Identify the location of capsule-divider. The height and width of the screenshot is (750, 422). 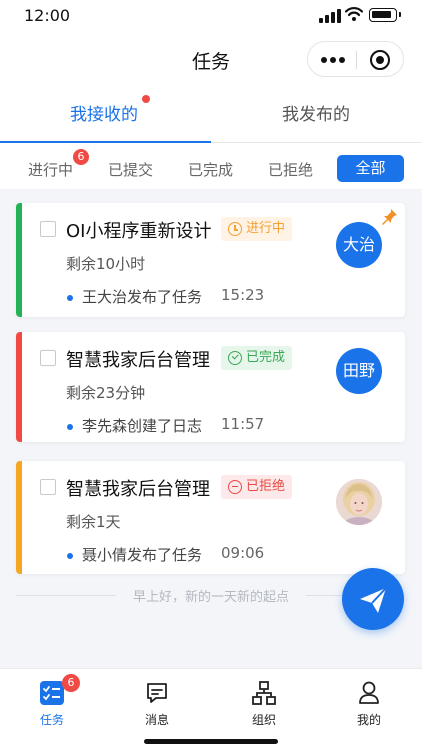
(356, 60).